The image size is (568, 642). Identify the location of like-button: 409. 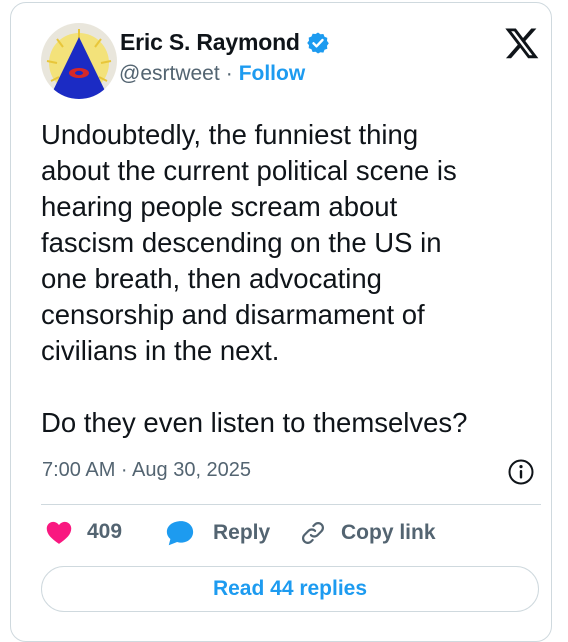
(83, 532).